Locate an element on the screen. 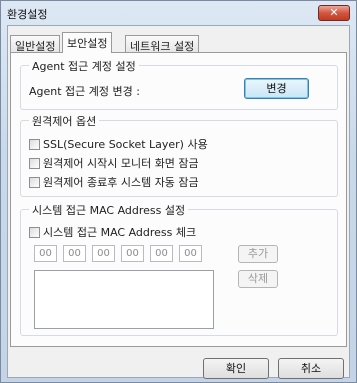 This screenshot has height=383, width=357. agent-account-label: Agent 접근 계정 변경 : is located at coordinates (84, 91).